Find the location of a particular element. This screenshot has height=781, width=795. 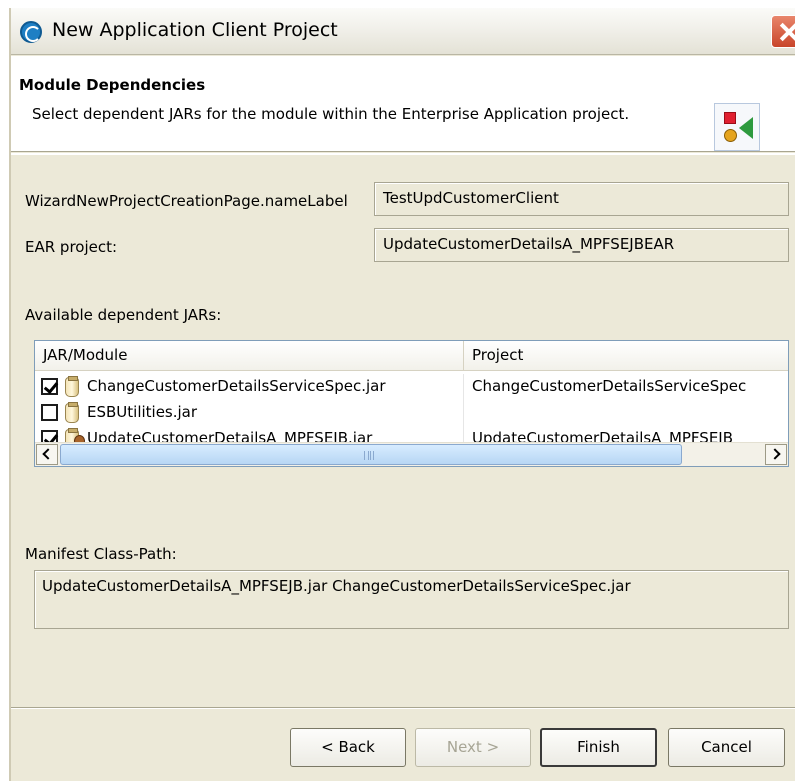

ear-project-field: UpdateCustomerDetailsA_MPFSEJBEAR is located at coordinates (581, 245).